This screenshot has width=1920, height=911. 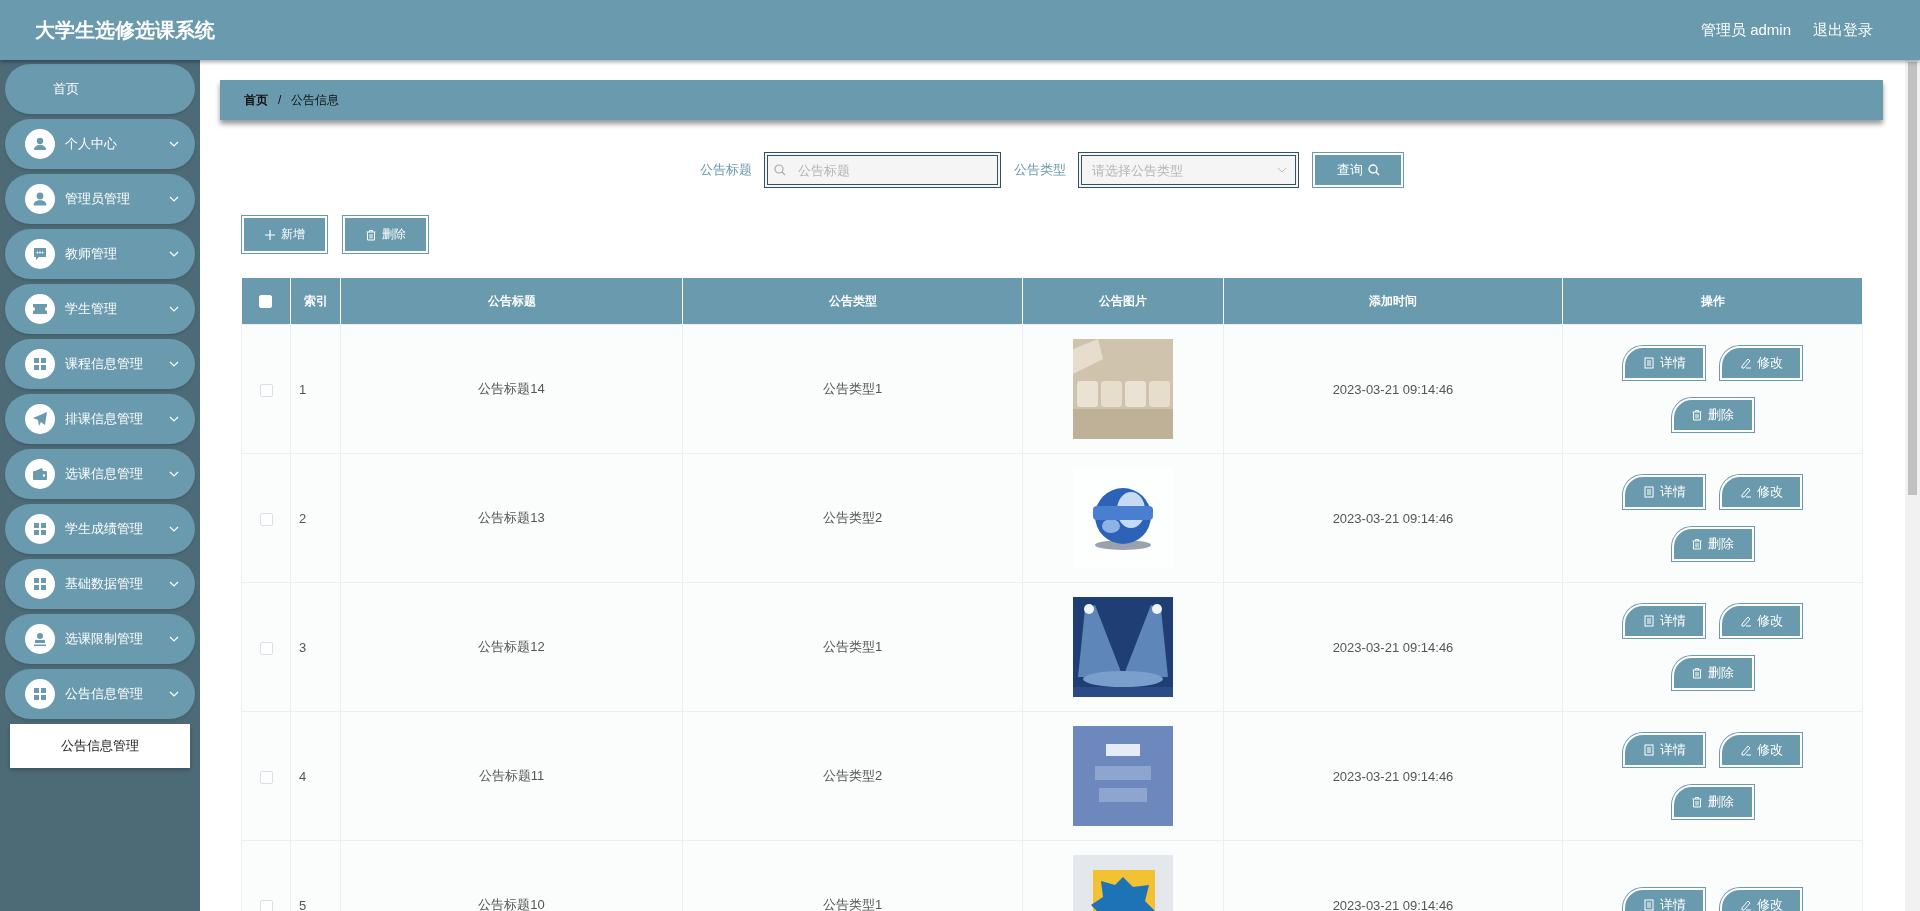 What do you see at coordinates (1912, 485) in the screenshot?
I see `scrollbar` at bounding box center [1912, 485].